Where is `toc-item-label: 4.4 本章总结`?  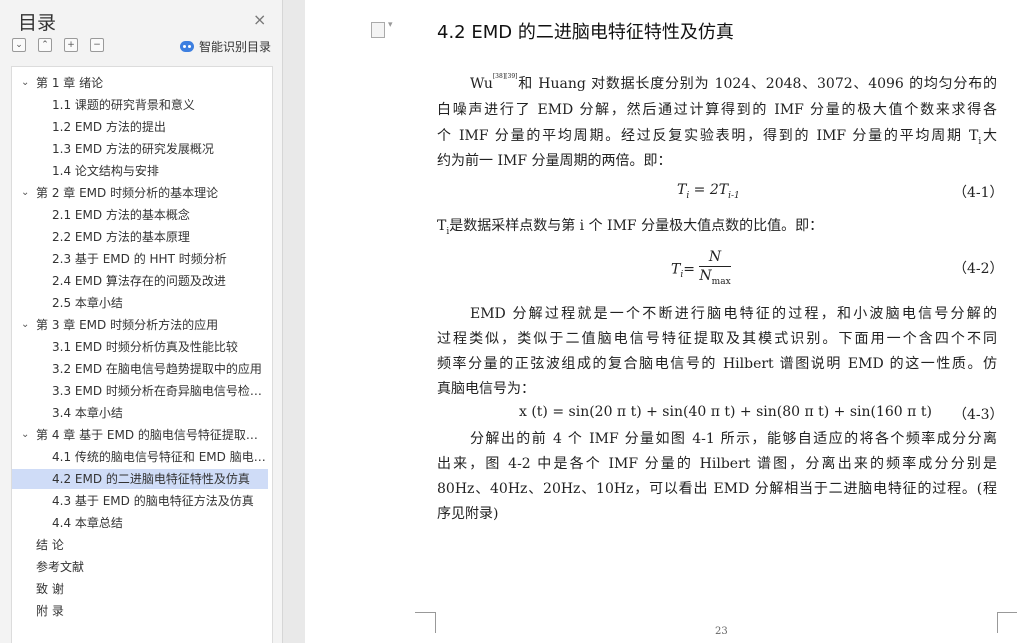 toc-item-label: 4.4 本章总结 is located at coordinates (87, 523).